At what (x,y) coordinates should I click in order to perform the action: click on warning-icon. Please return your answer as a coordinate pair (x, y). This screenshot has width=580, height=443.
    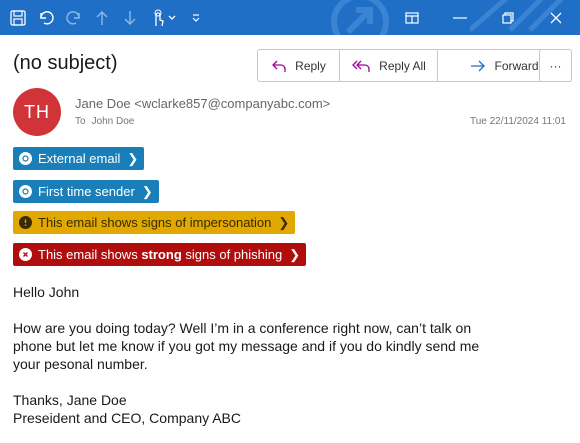
    Looking at the image, I should click on (25, 222).